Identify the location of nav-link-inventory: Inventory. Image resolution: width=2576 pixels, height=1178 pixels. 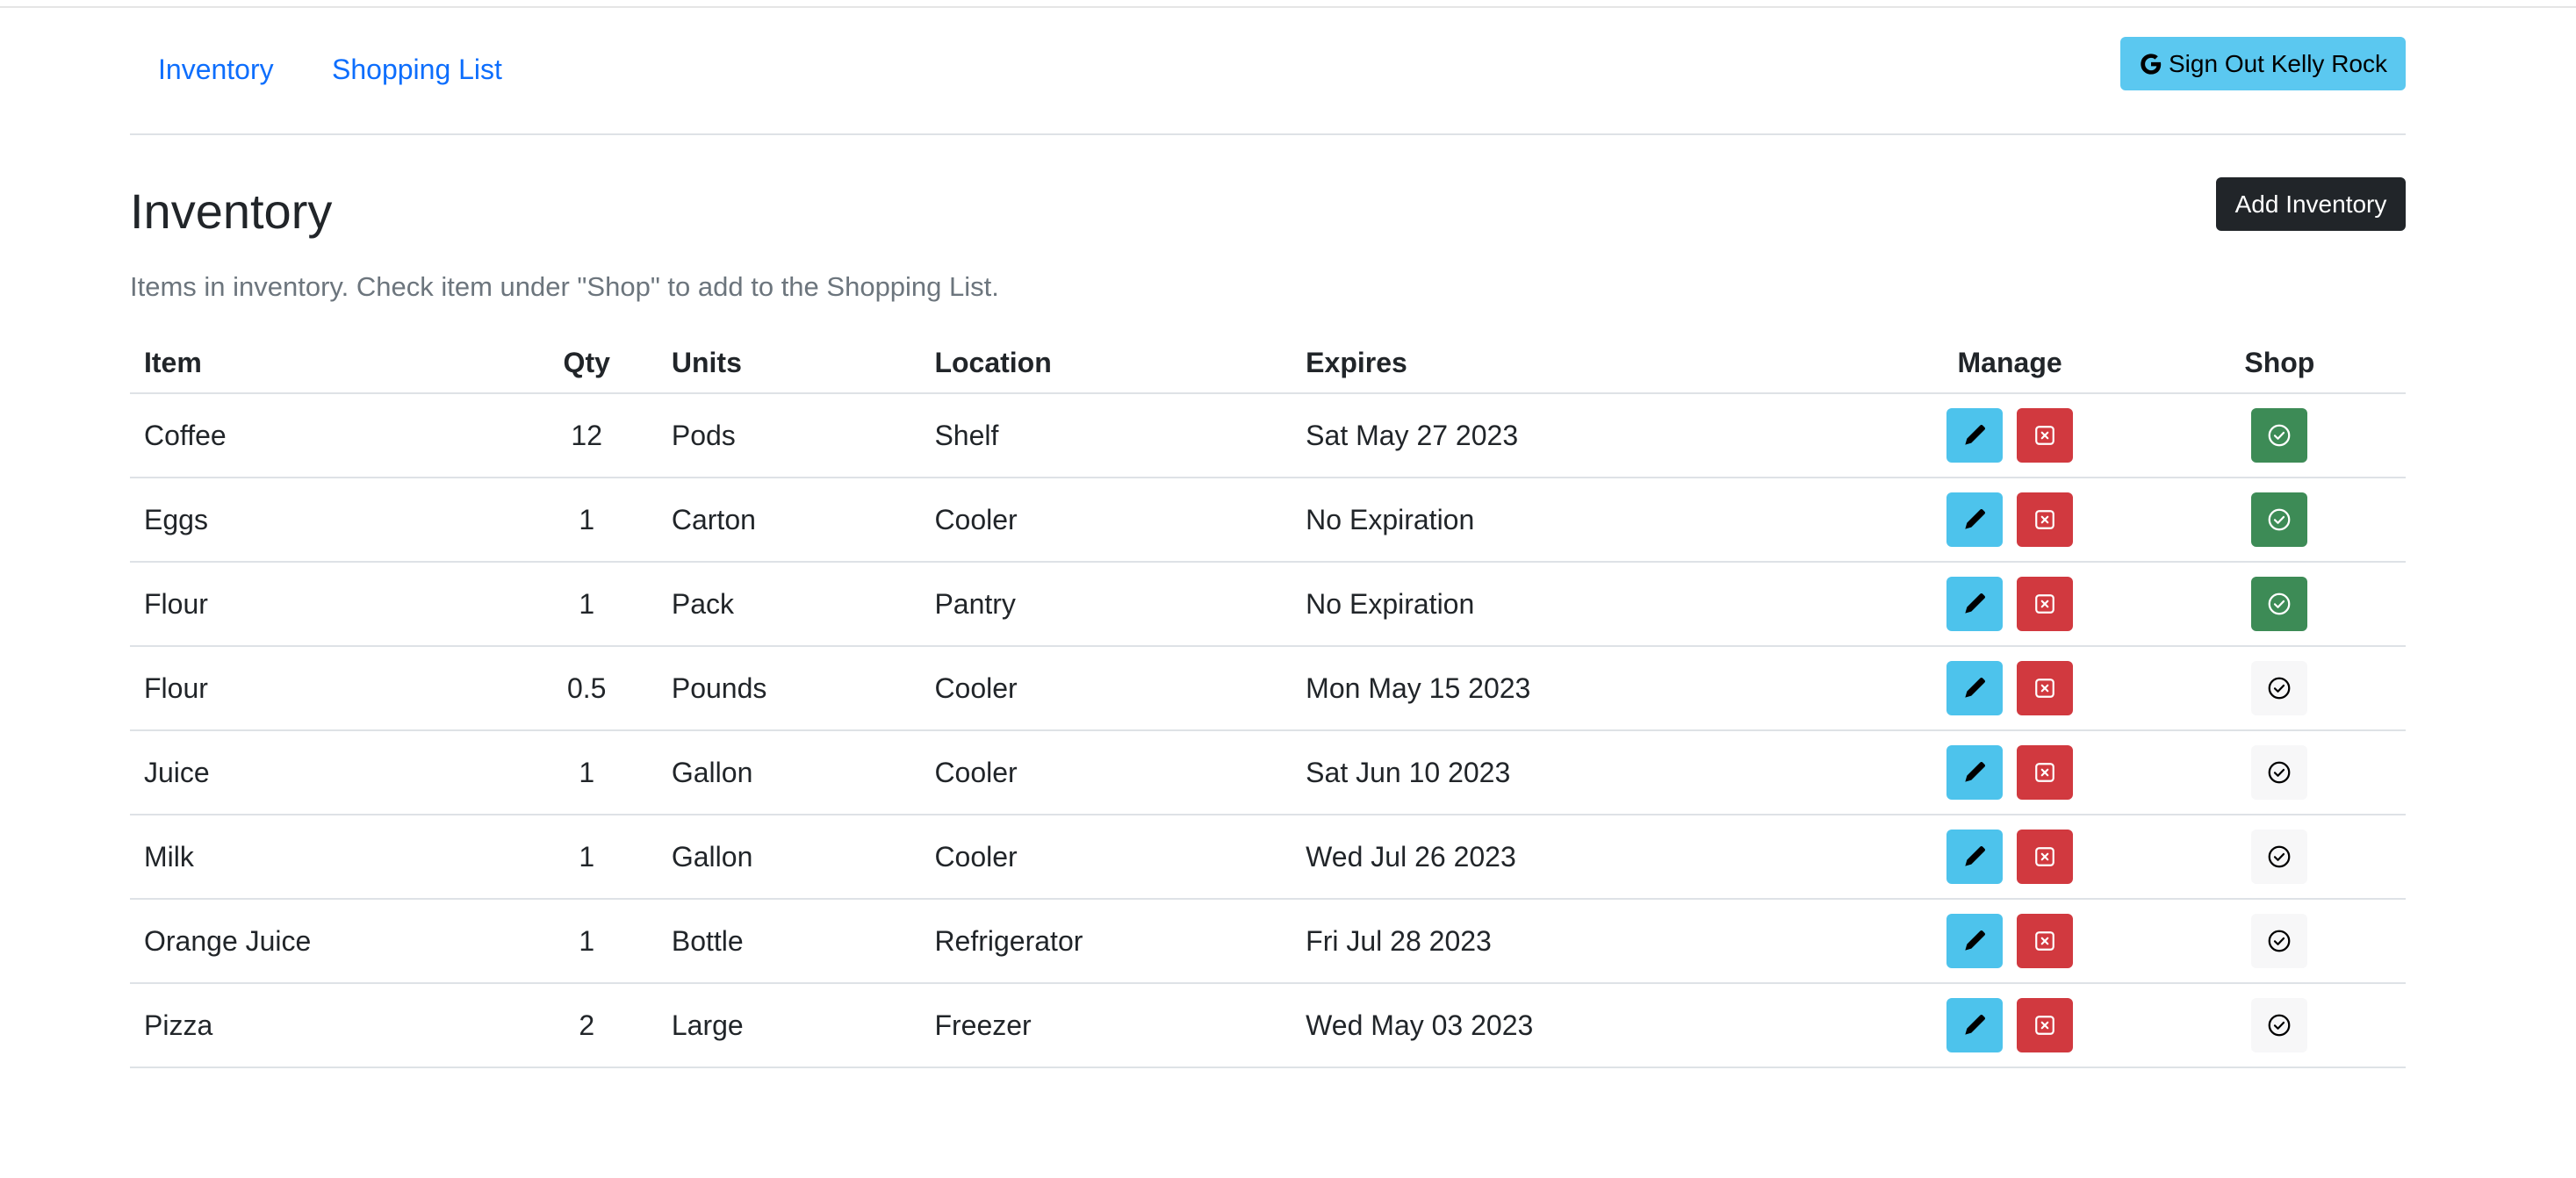
(216, 69).